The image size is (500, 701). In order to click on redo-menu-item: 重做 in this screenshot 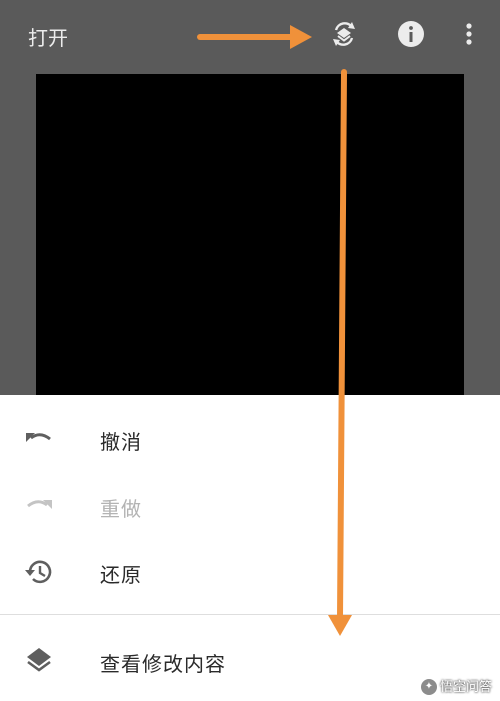, I will do `click(250, 506)`.